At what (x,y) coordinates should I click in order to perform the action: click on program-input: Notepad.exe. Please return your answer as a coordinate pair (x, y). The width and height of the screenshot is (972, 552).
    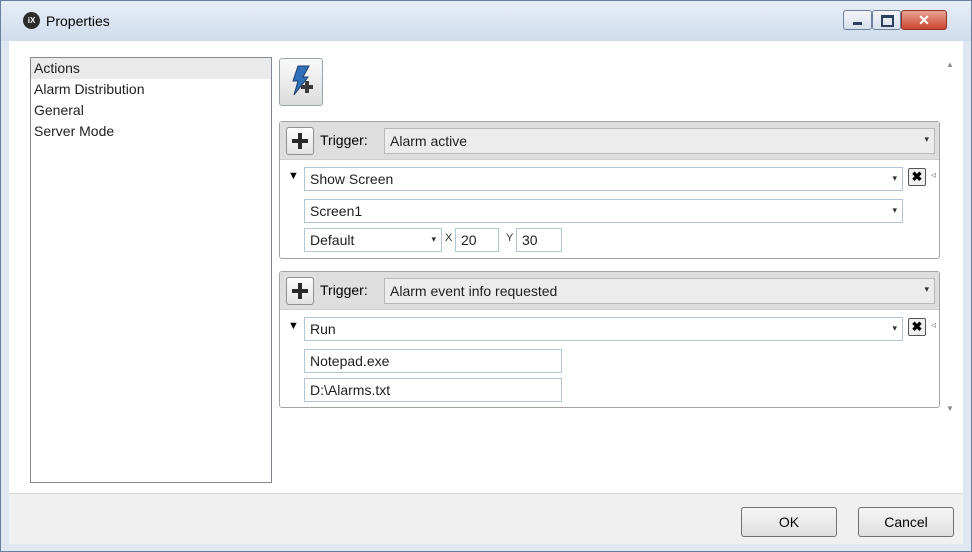
    Looking at the image, I should click on (433, 361).